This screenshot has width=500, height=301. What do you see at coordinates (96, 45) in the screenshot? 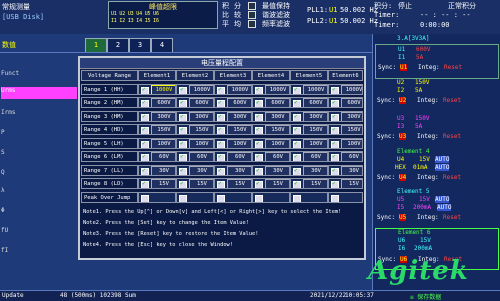
I see `tab-1: 1` at bounding box center [96, 45].